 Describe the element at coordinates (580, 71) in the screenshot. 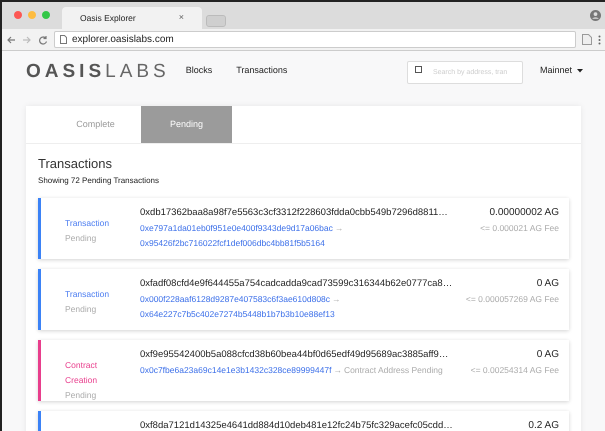

I see `caret-icon` at that location.